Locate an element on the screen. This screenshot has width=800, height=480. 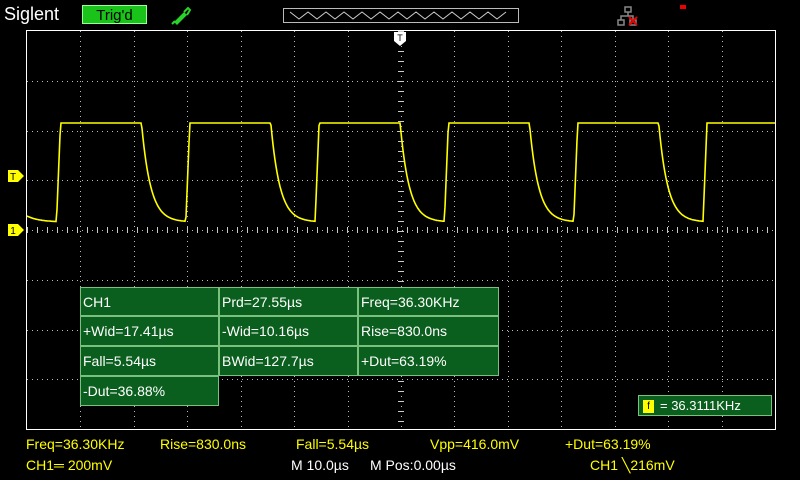
frequency-counter: f = 36.3111KHz is located at coordinates (705, 405).